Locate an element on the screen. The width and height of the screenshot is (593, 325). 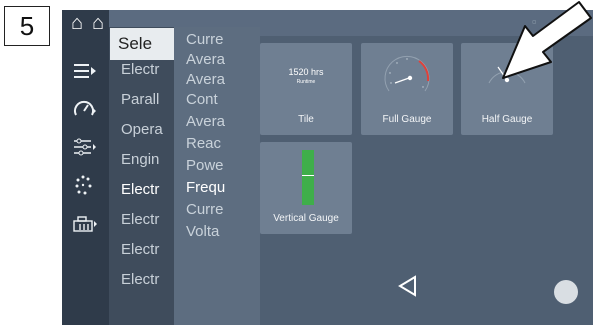
full-gauge-label: Full Gauge is located at coordinates (407, 119).